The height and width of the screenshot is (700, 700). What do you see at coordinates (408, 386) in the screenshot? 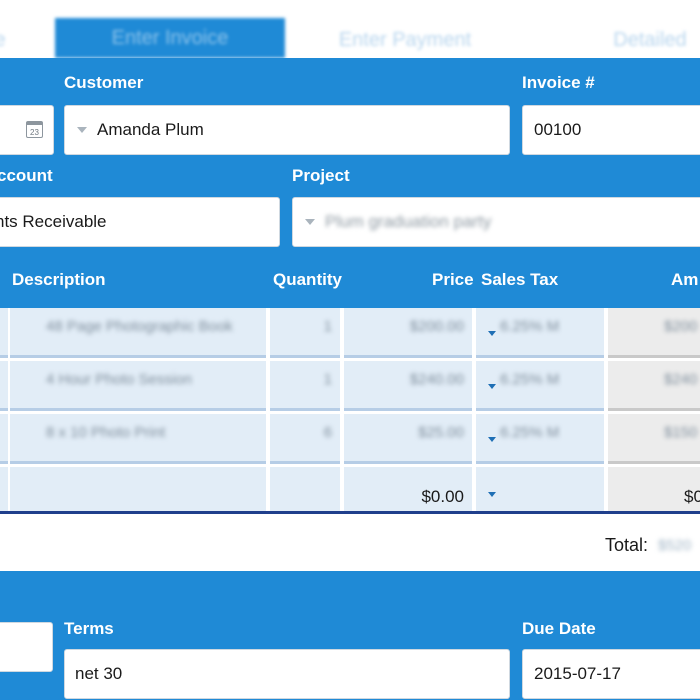
I see `price-cell: $240.00` at bounding box center [408, 386].